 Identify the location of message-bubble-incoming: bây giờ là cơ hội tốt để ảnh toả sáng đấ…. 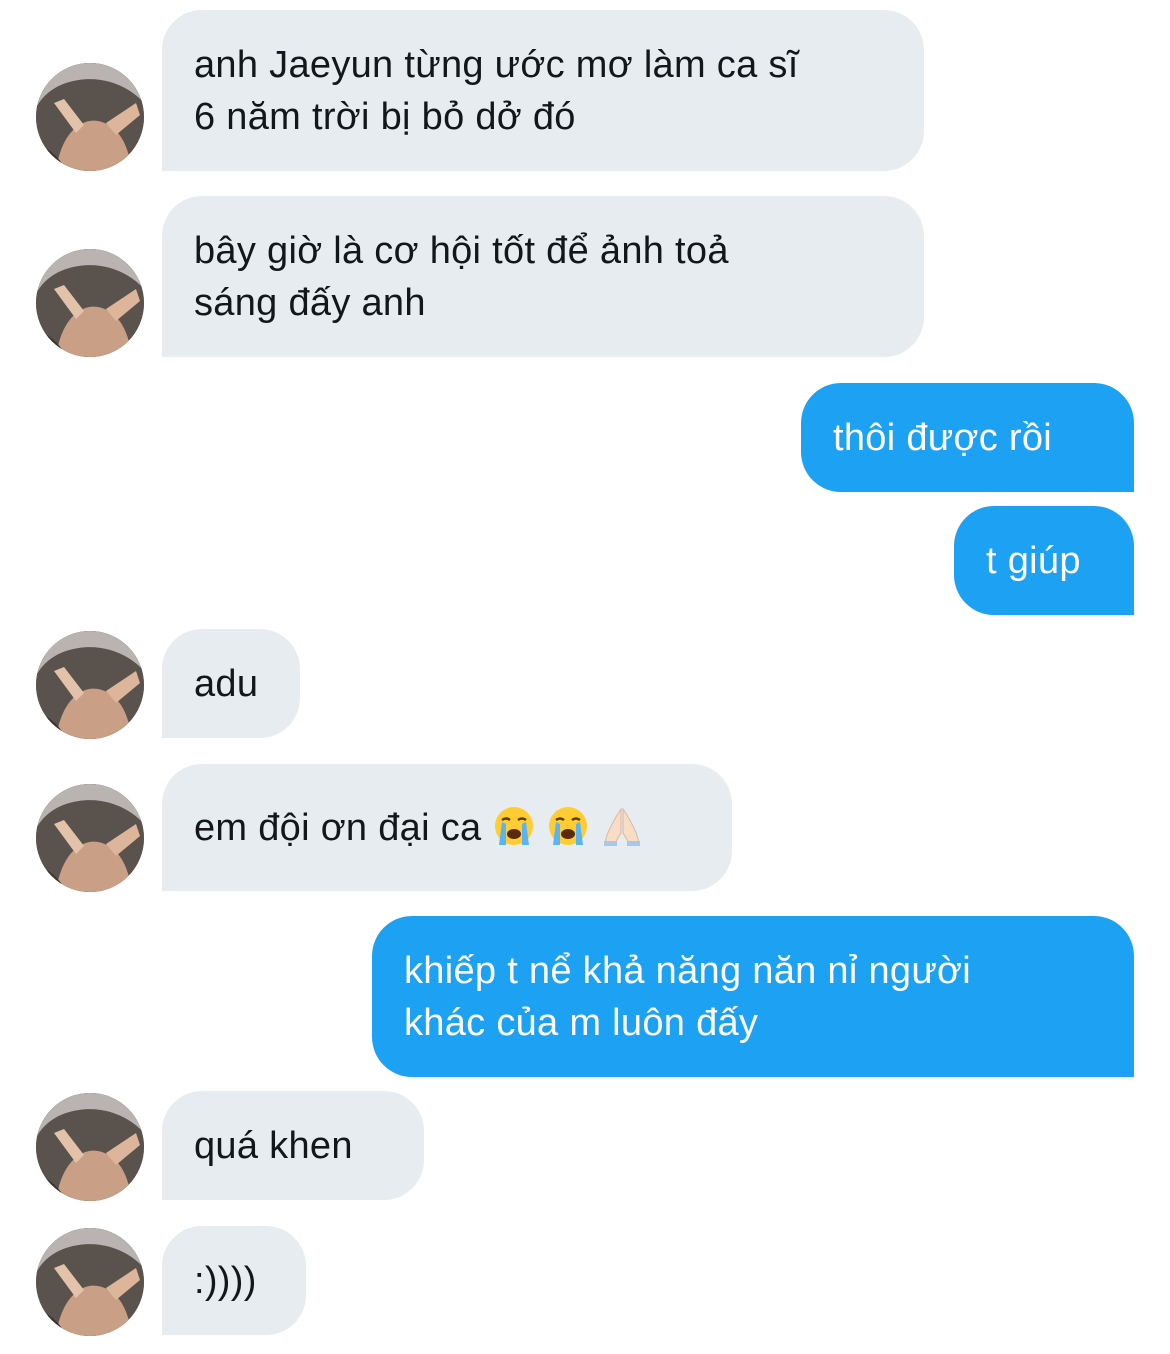
(543, 276).